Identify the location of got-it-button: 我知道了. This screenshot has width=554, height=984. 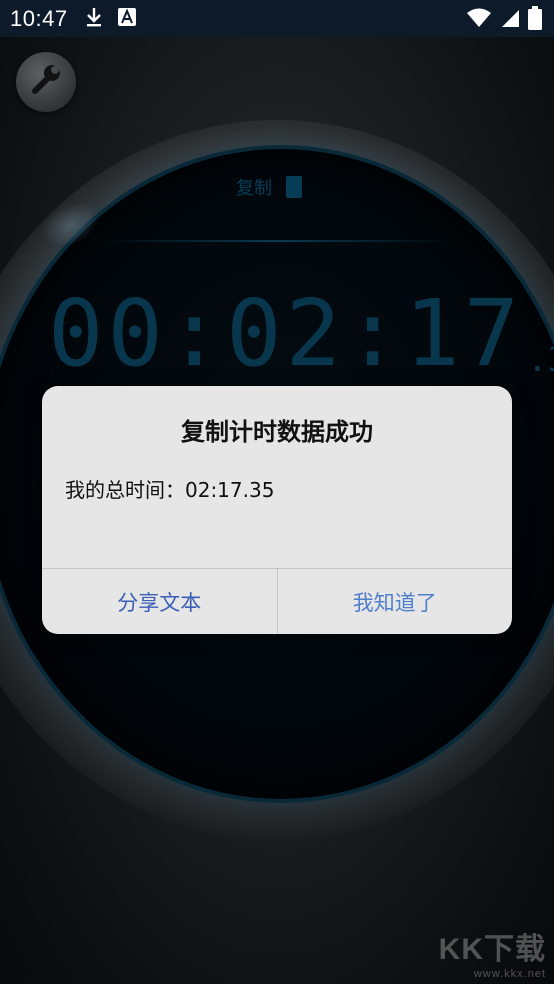
(394, 601).